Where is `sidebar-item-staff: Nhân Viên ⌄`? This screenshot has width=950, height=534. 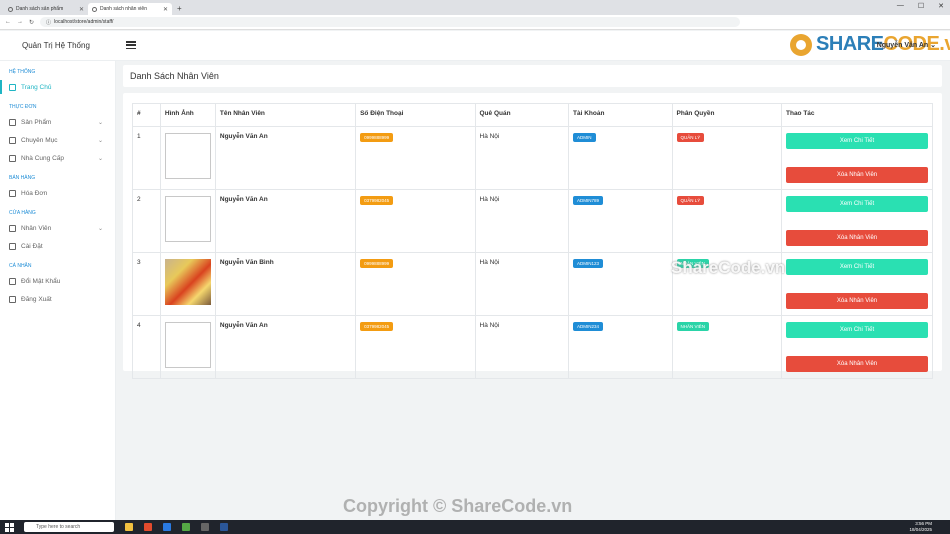
sidebar-item-staff: Nhân Viên ⌄ is located at coordinates (57, 228).